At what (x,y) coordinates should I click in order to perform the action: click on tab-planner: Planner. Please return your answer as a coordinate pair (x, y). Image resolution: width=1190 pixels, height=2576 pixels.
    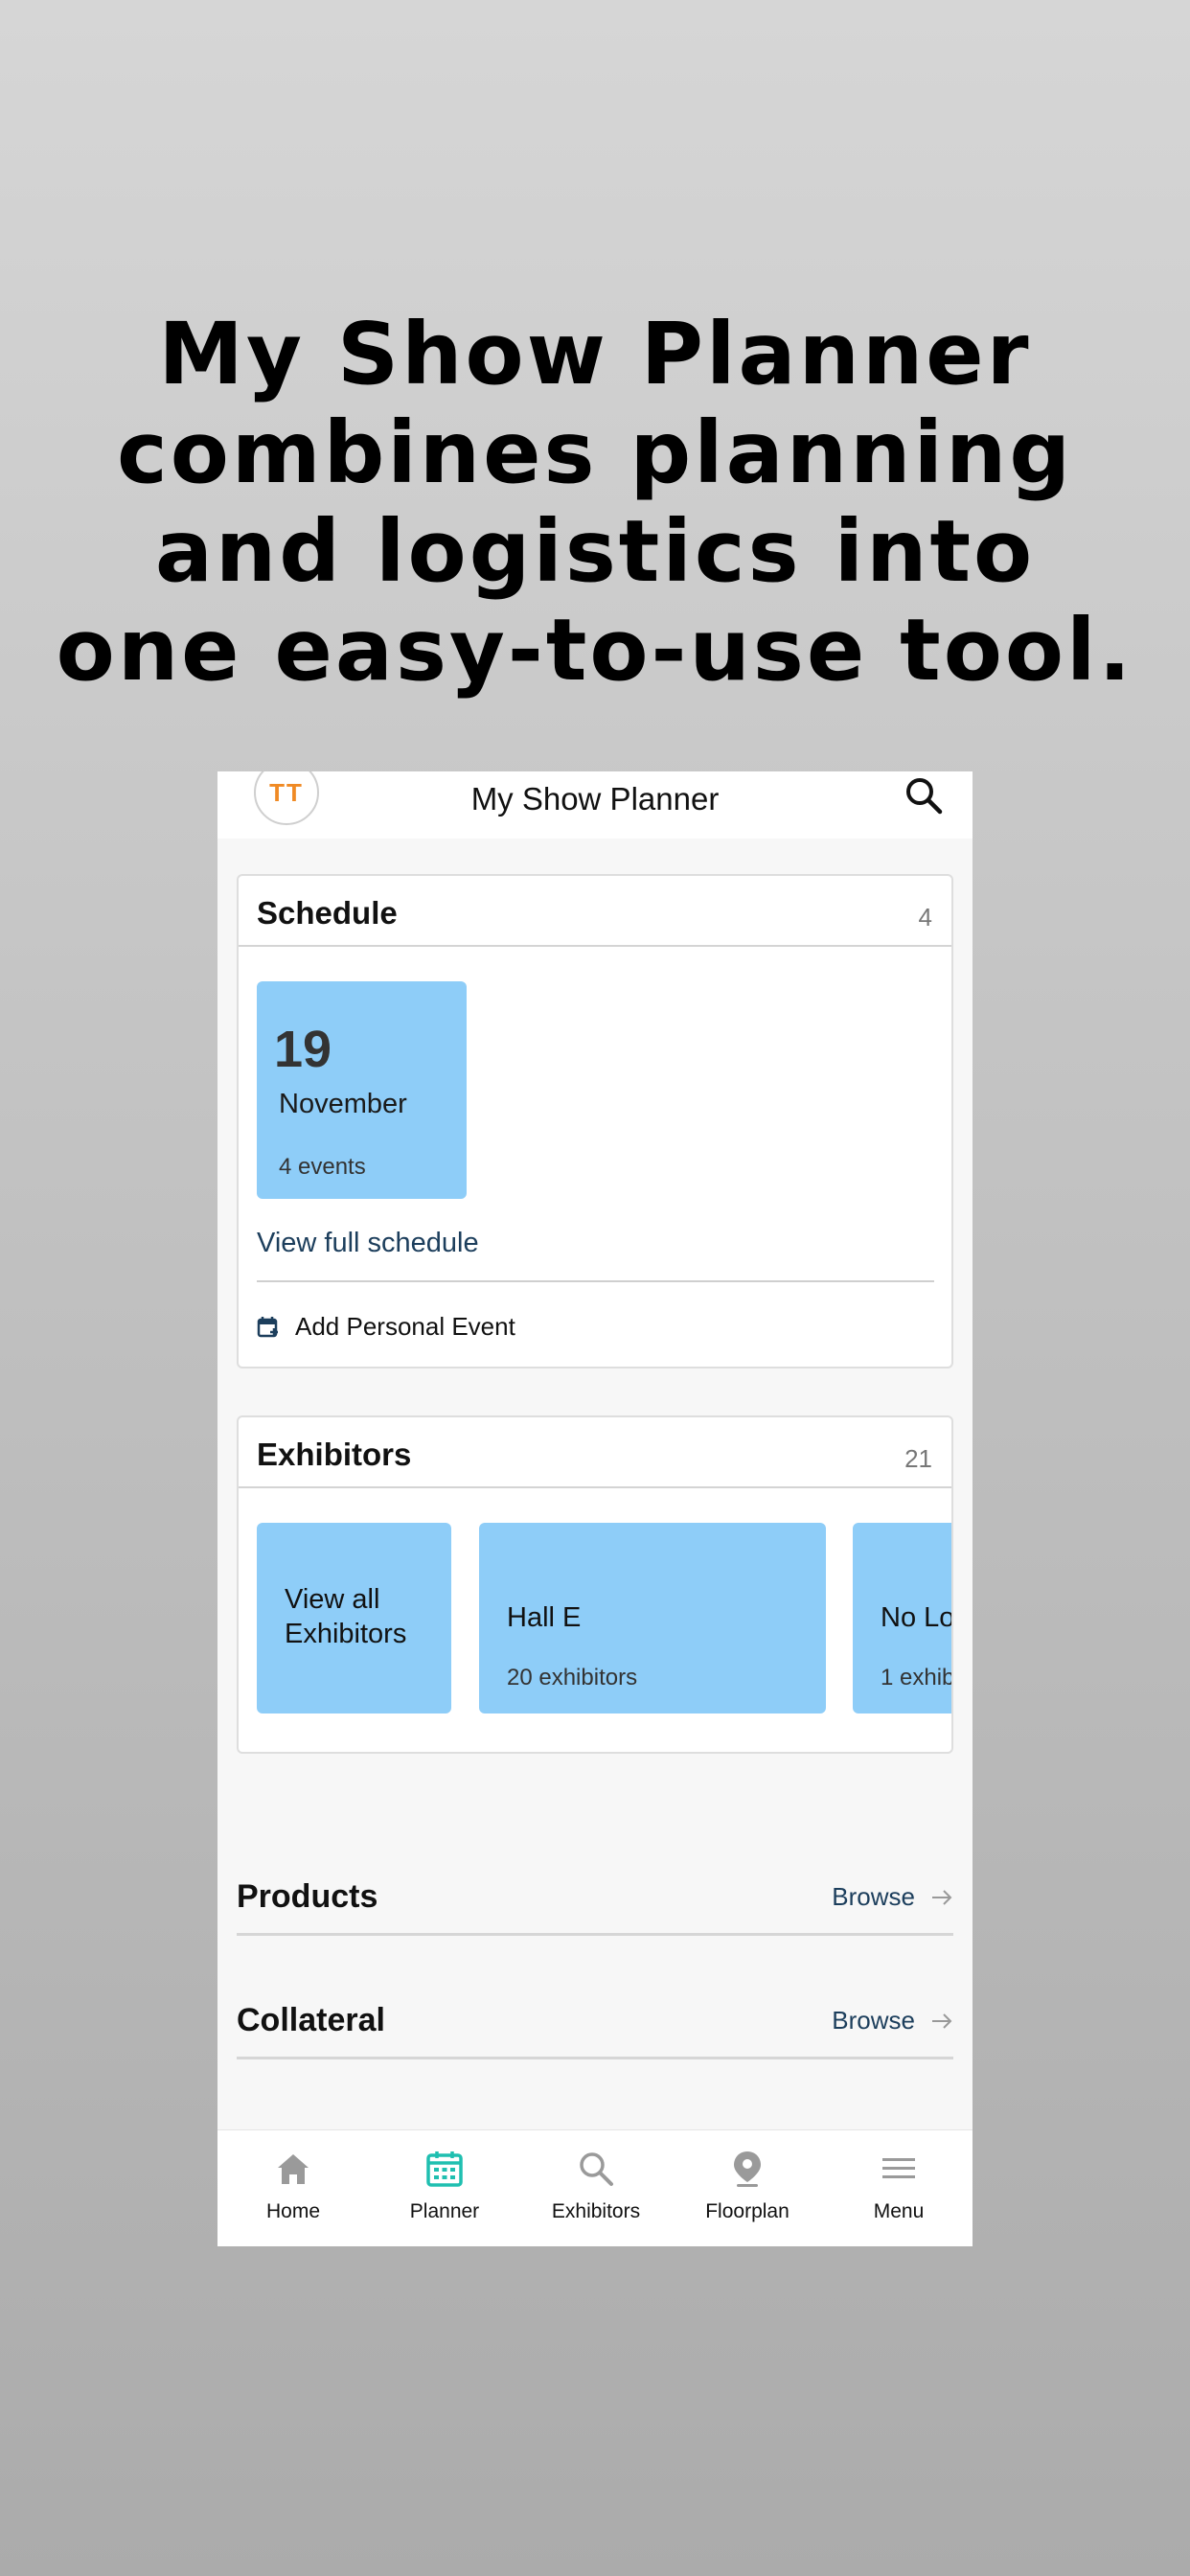
    Looking at the image, I should click on (445, 2188).